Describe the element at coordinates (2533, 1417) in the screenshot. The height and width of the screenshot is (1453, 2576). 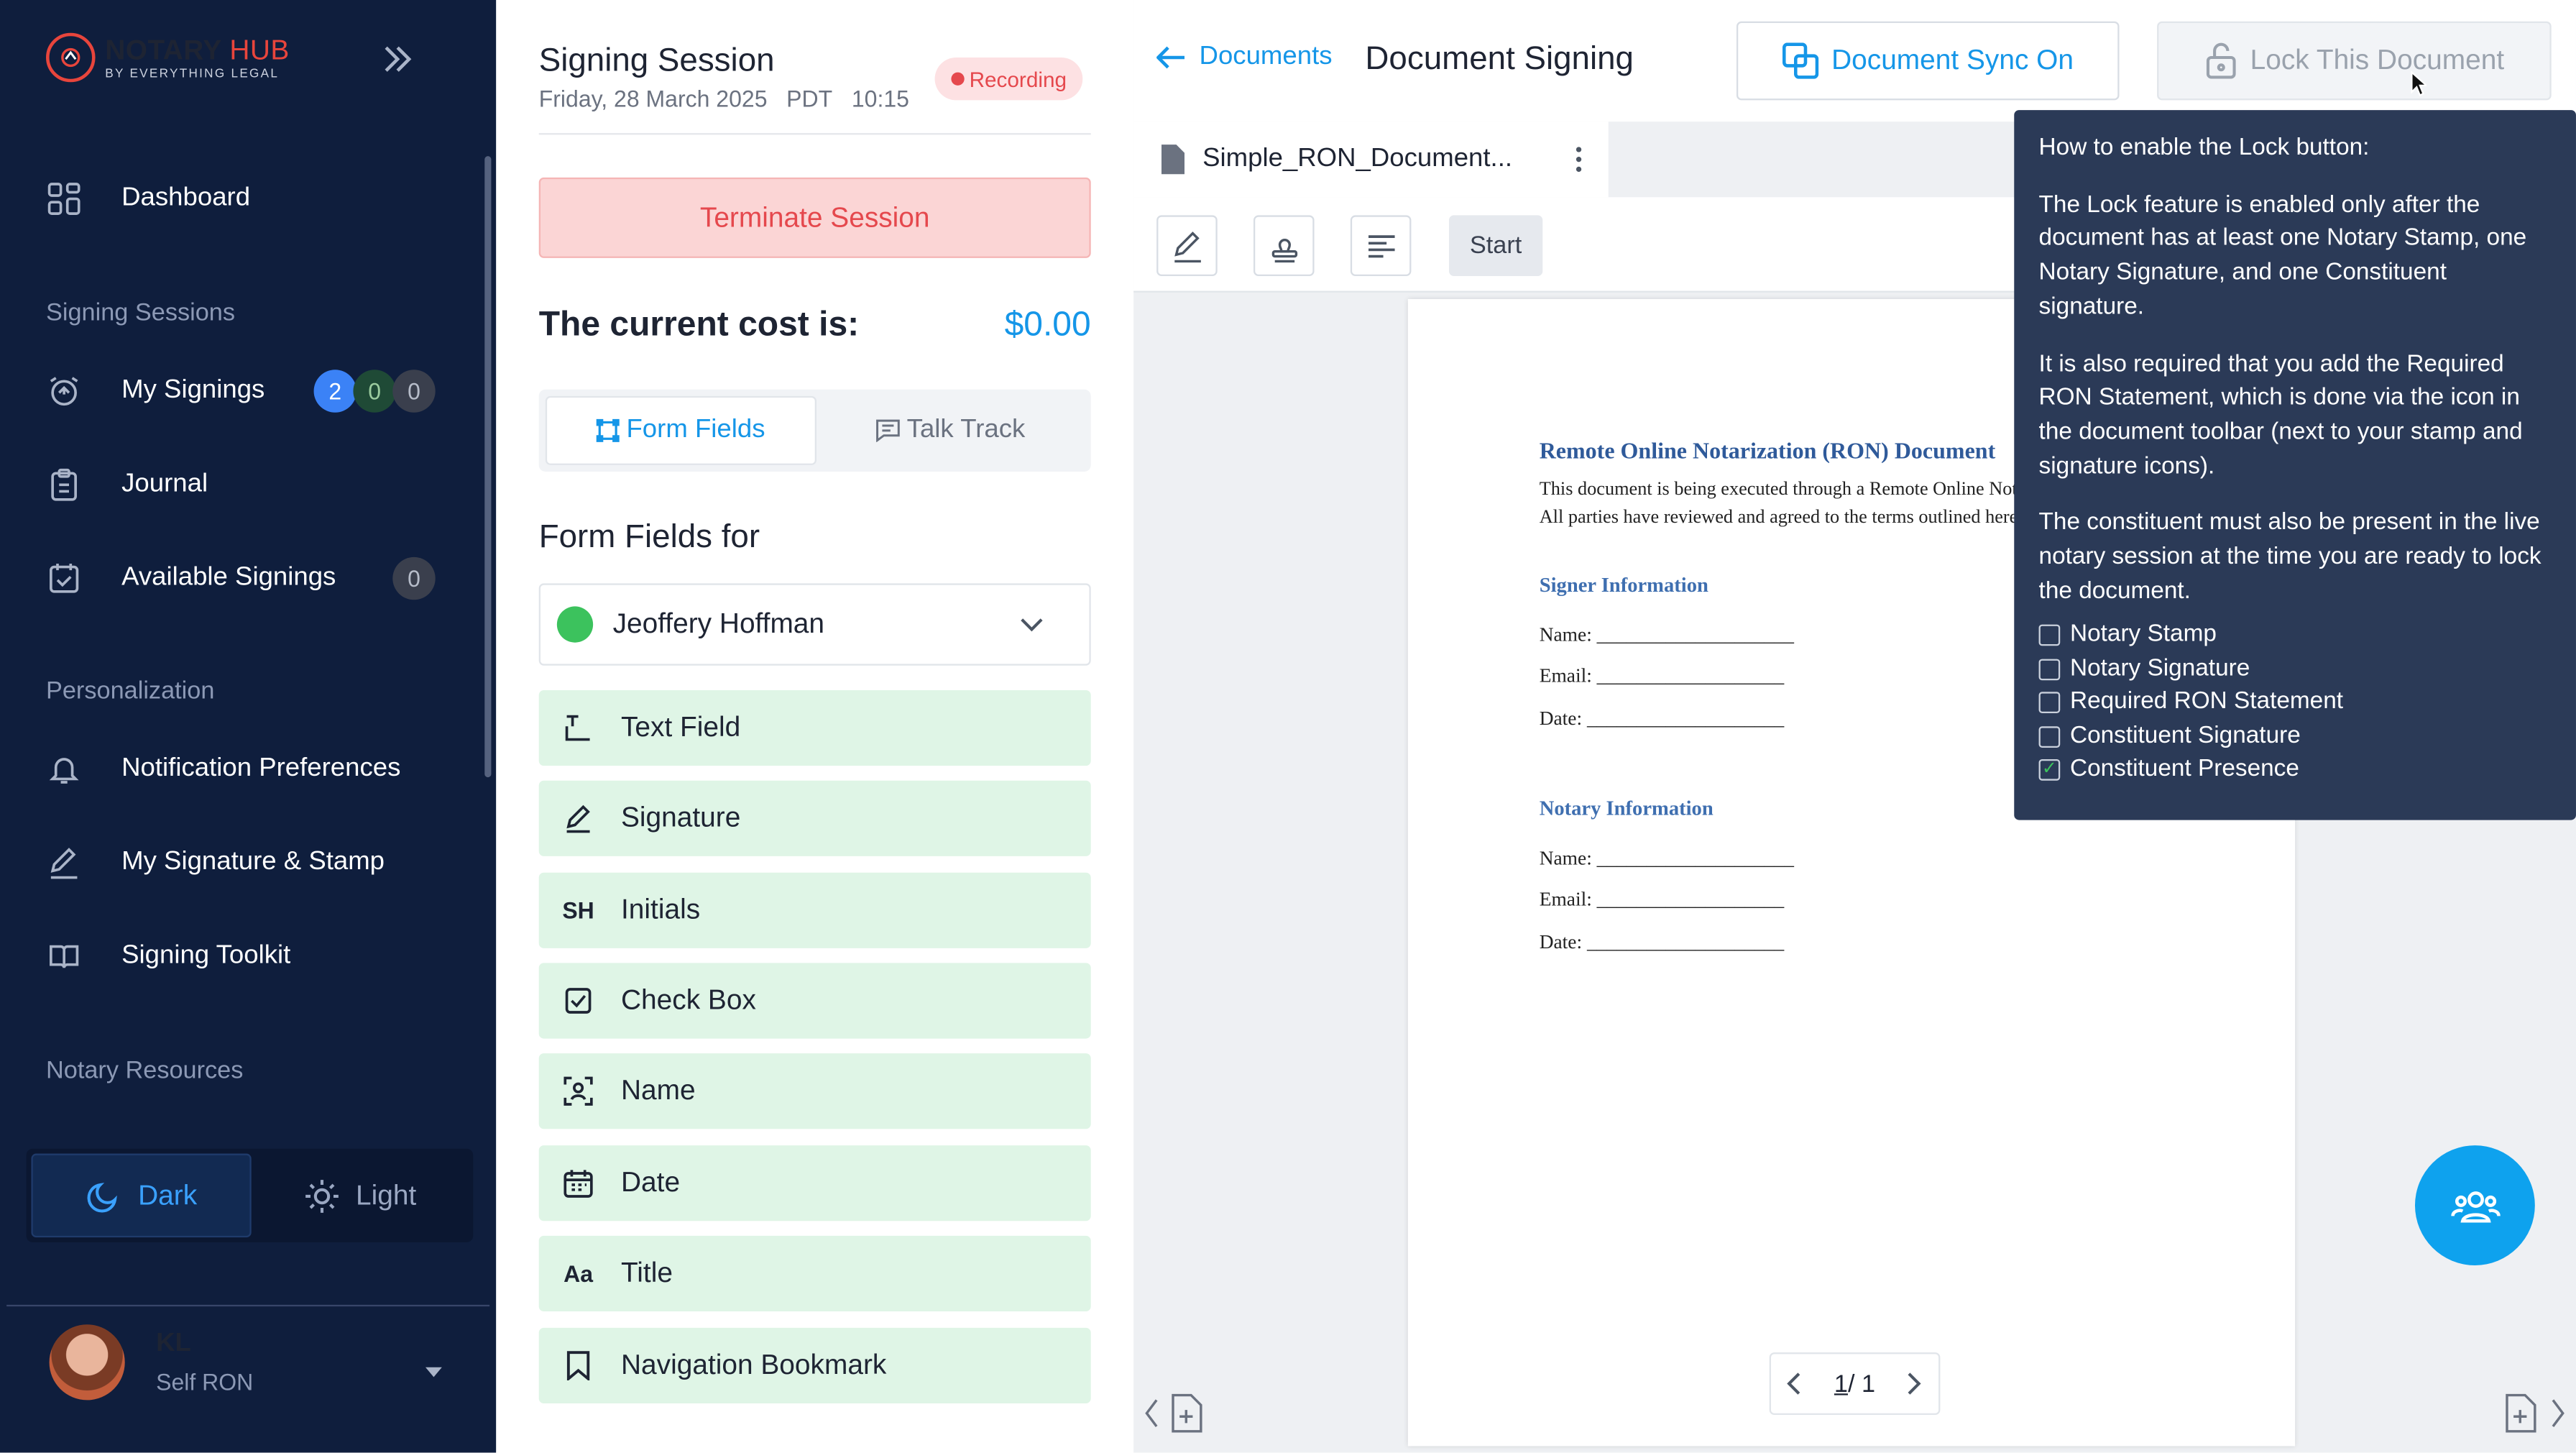
I see `add-page-right-button` at that location.